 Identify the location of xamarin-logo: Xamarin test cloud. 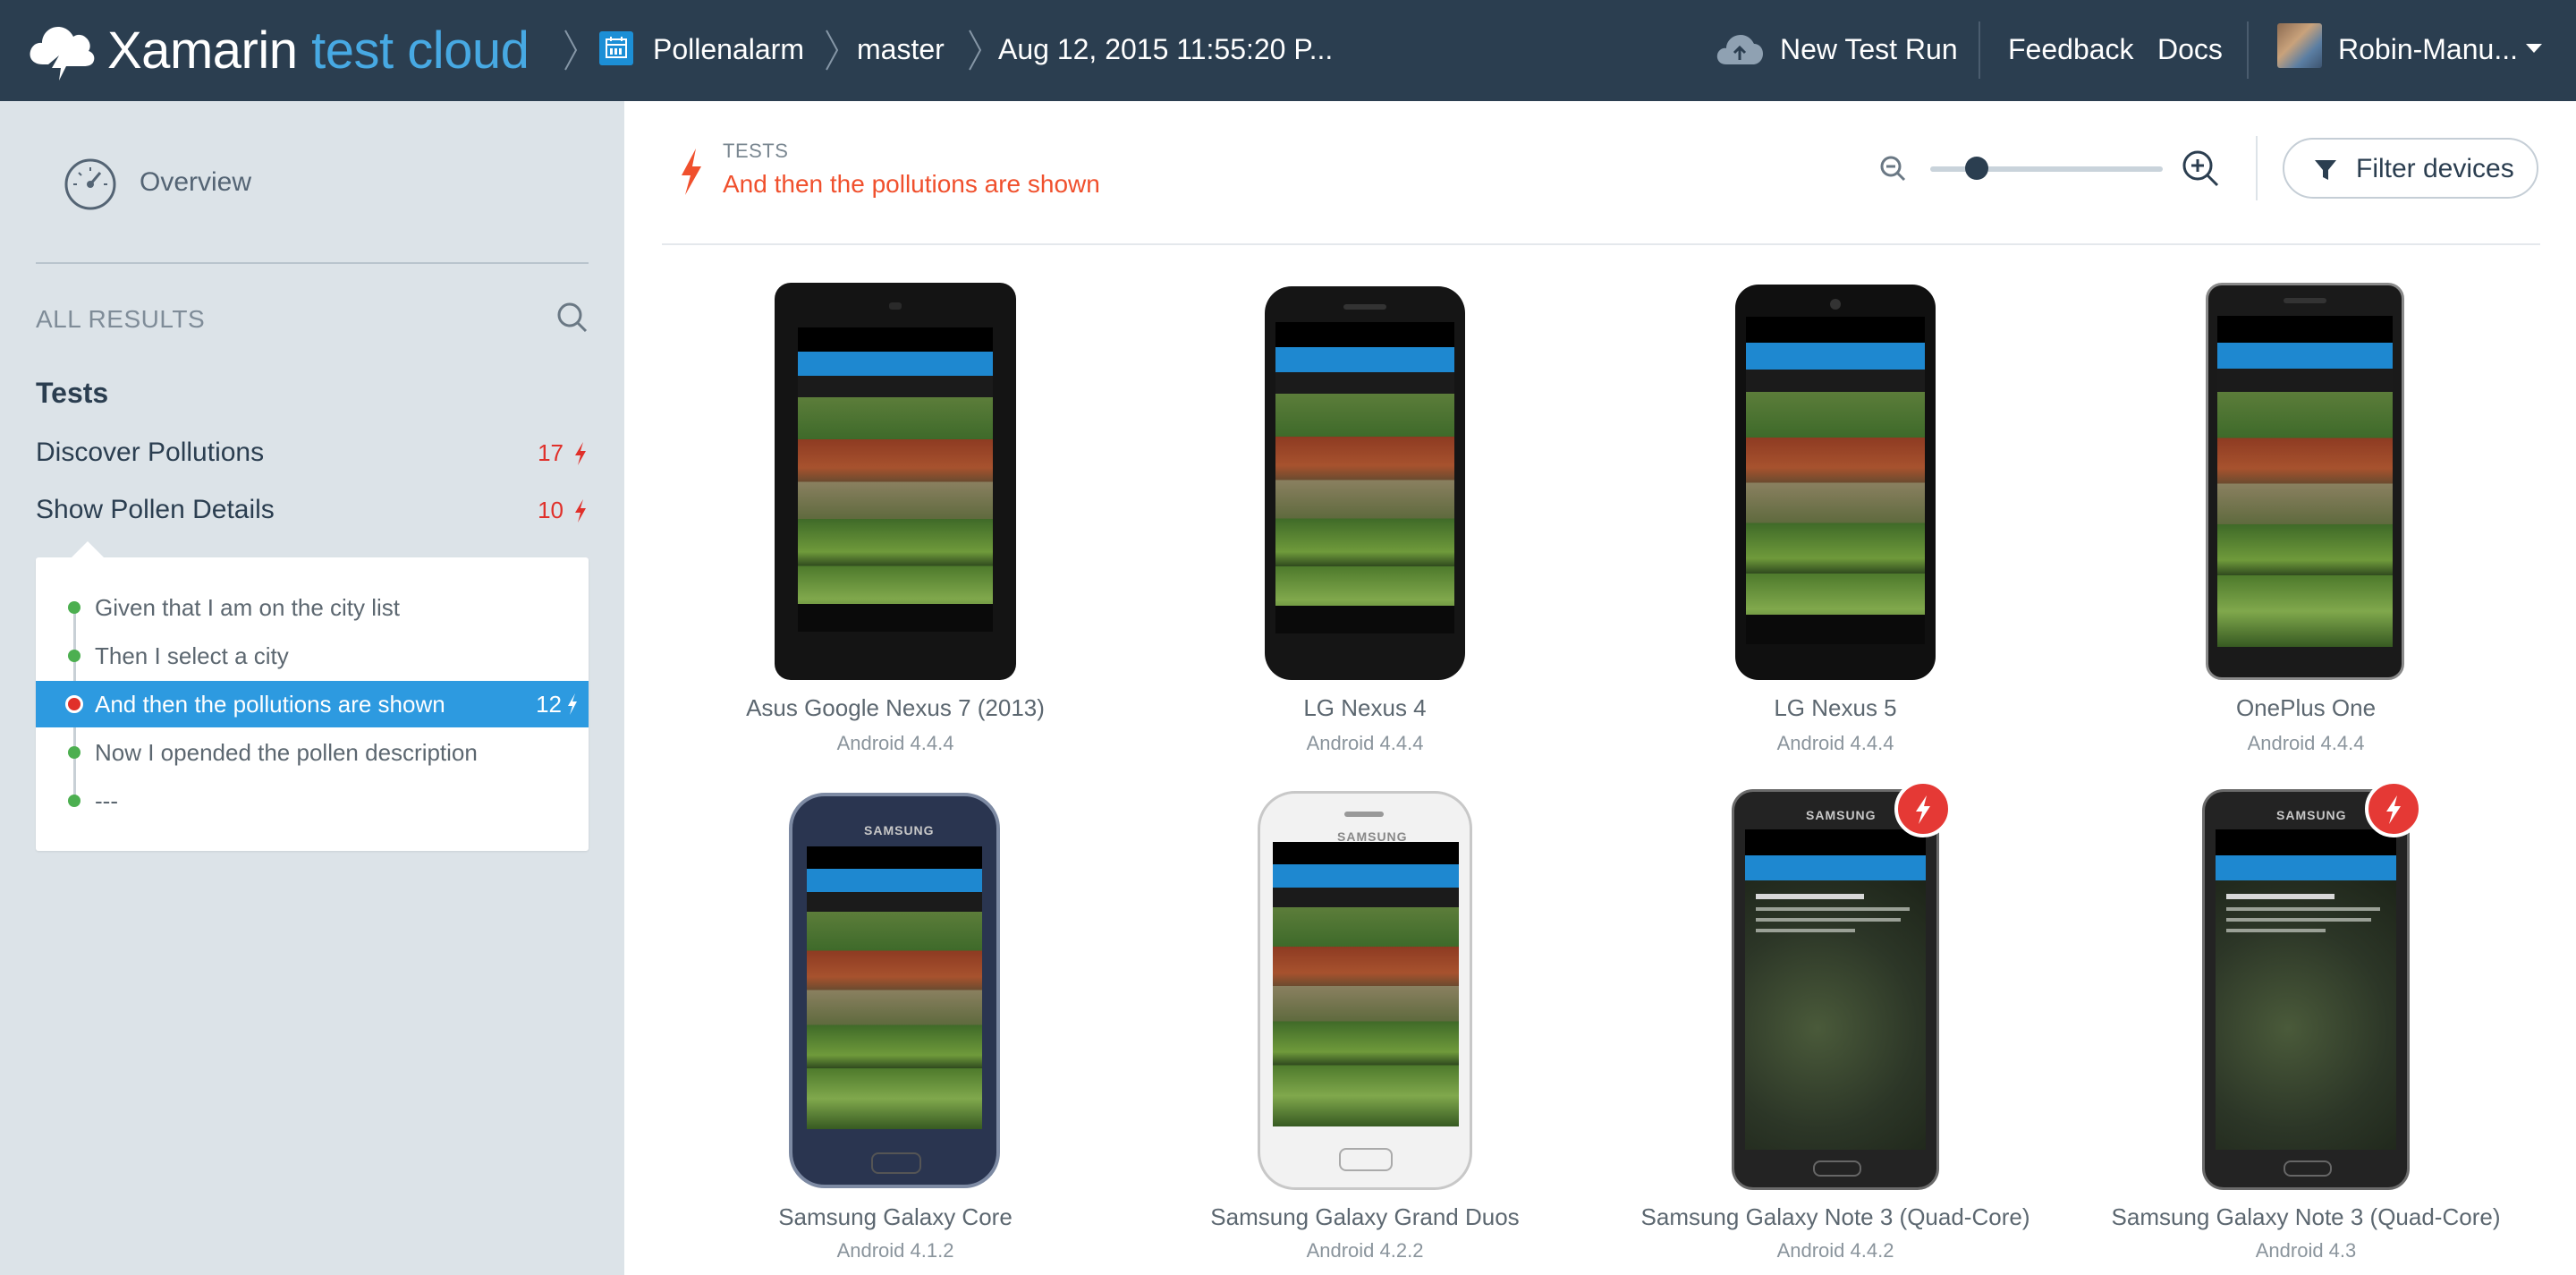
(278, 50).